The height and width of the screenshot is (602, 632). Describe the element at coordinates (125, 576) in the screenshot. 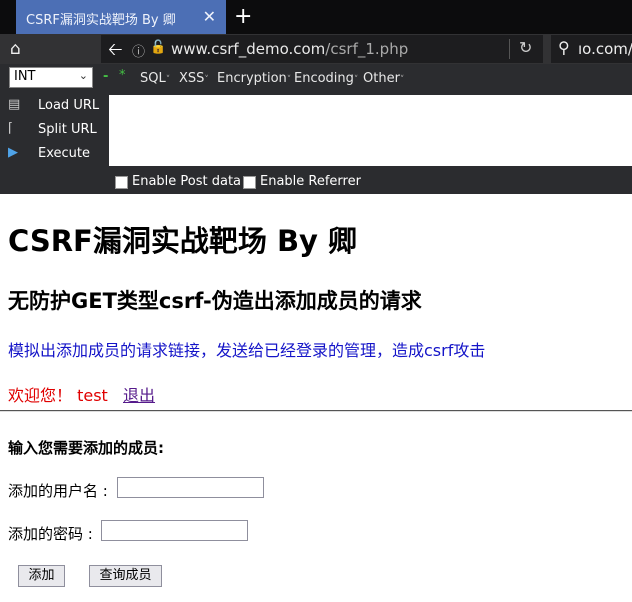

I see `query-members-button: 查询成员` at that location.